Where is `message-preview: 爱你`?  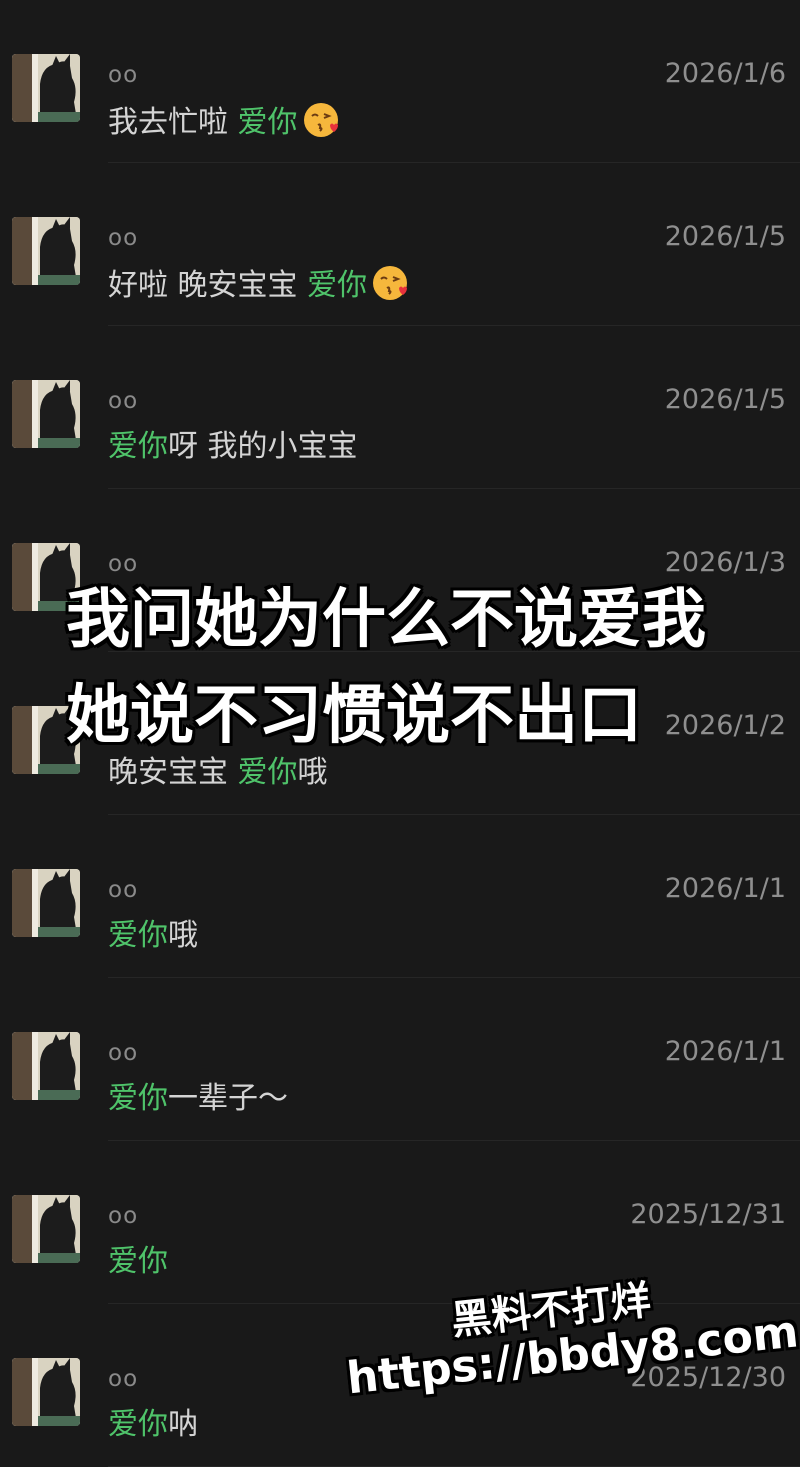 message-preview: 爱你 is located at coordinates (138, 1262).